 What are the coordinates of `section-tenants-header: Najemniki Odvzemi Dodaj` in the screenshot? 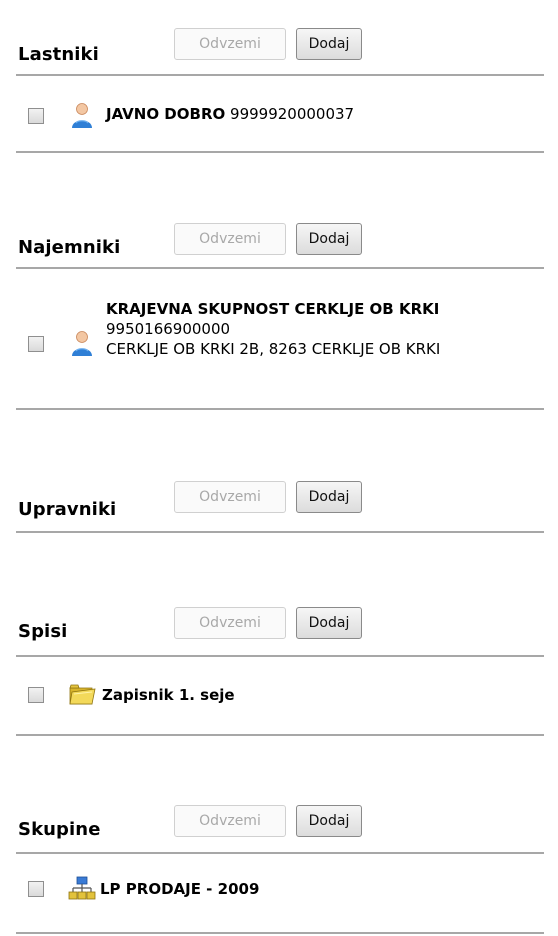 It's located at (280, 251).